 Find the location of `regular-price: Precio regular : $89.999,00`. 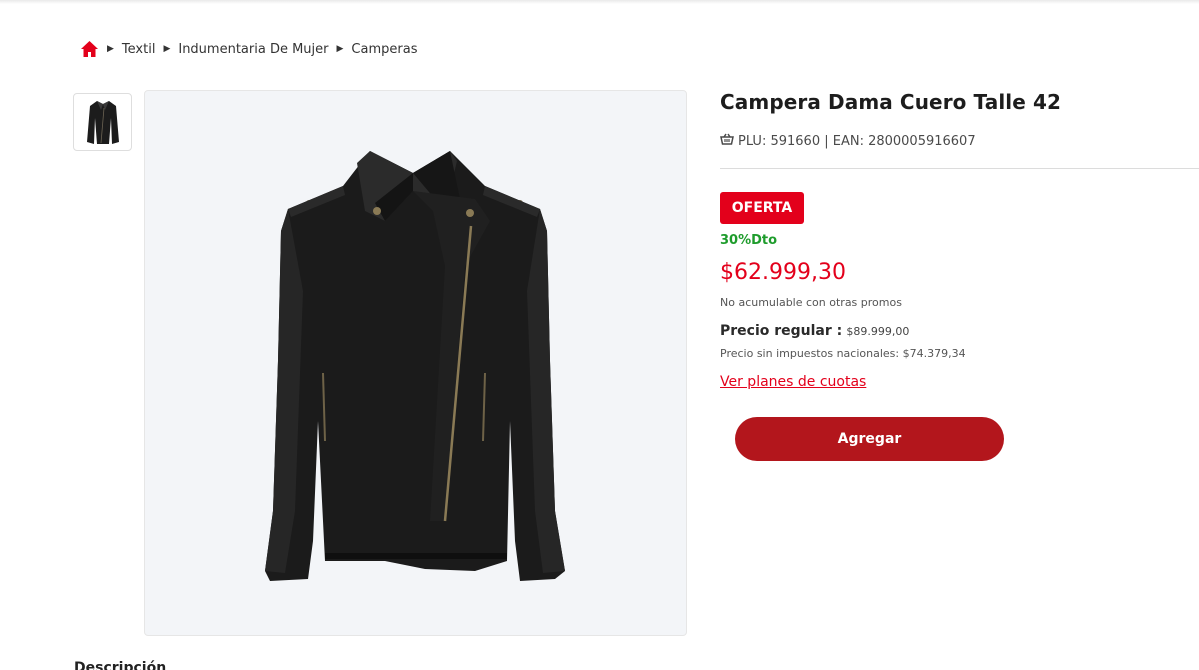

regular-price: Precio regular : $89.999,00 is located at coordinates (814, 331).